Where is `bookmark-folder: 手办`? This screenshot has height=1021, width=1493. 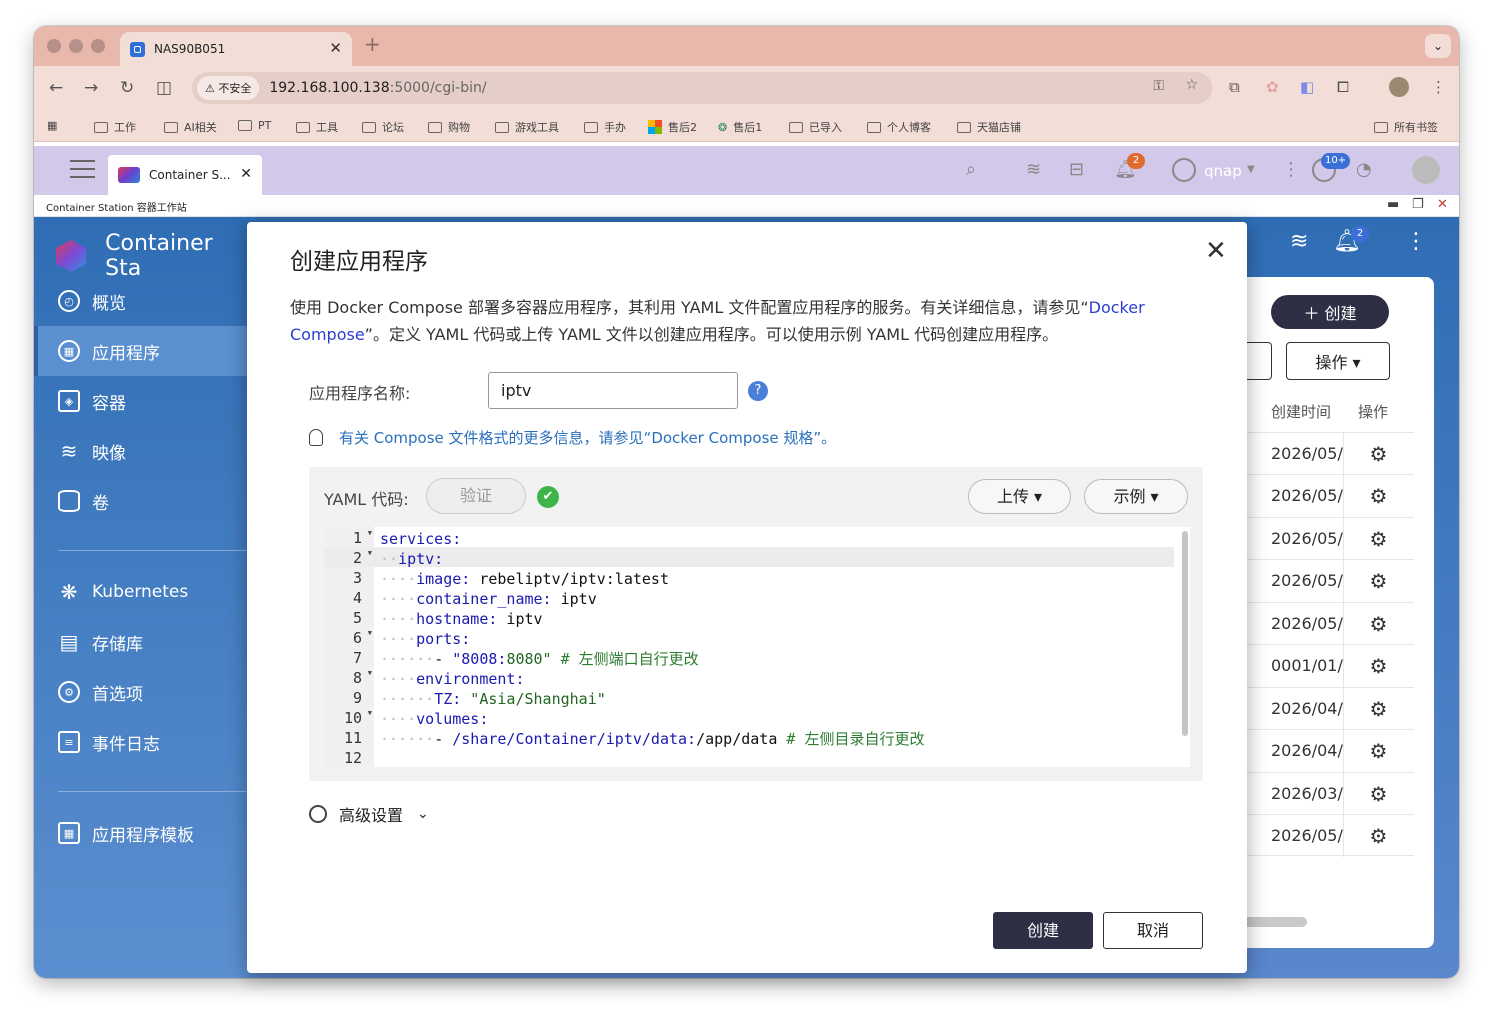 bookmark-folder: 手办 is located at coordinates (605, 127).